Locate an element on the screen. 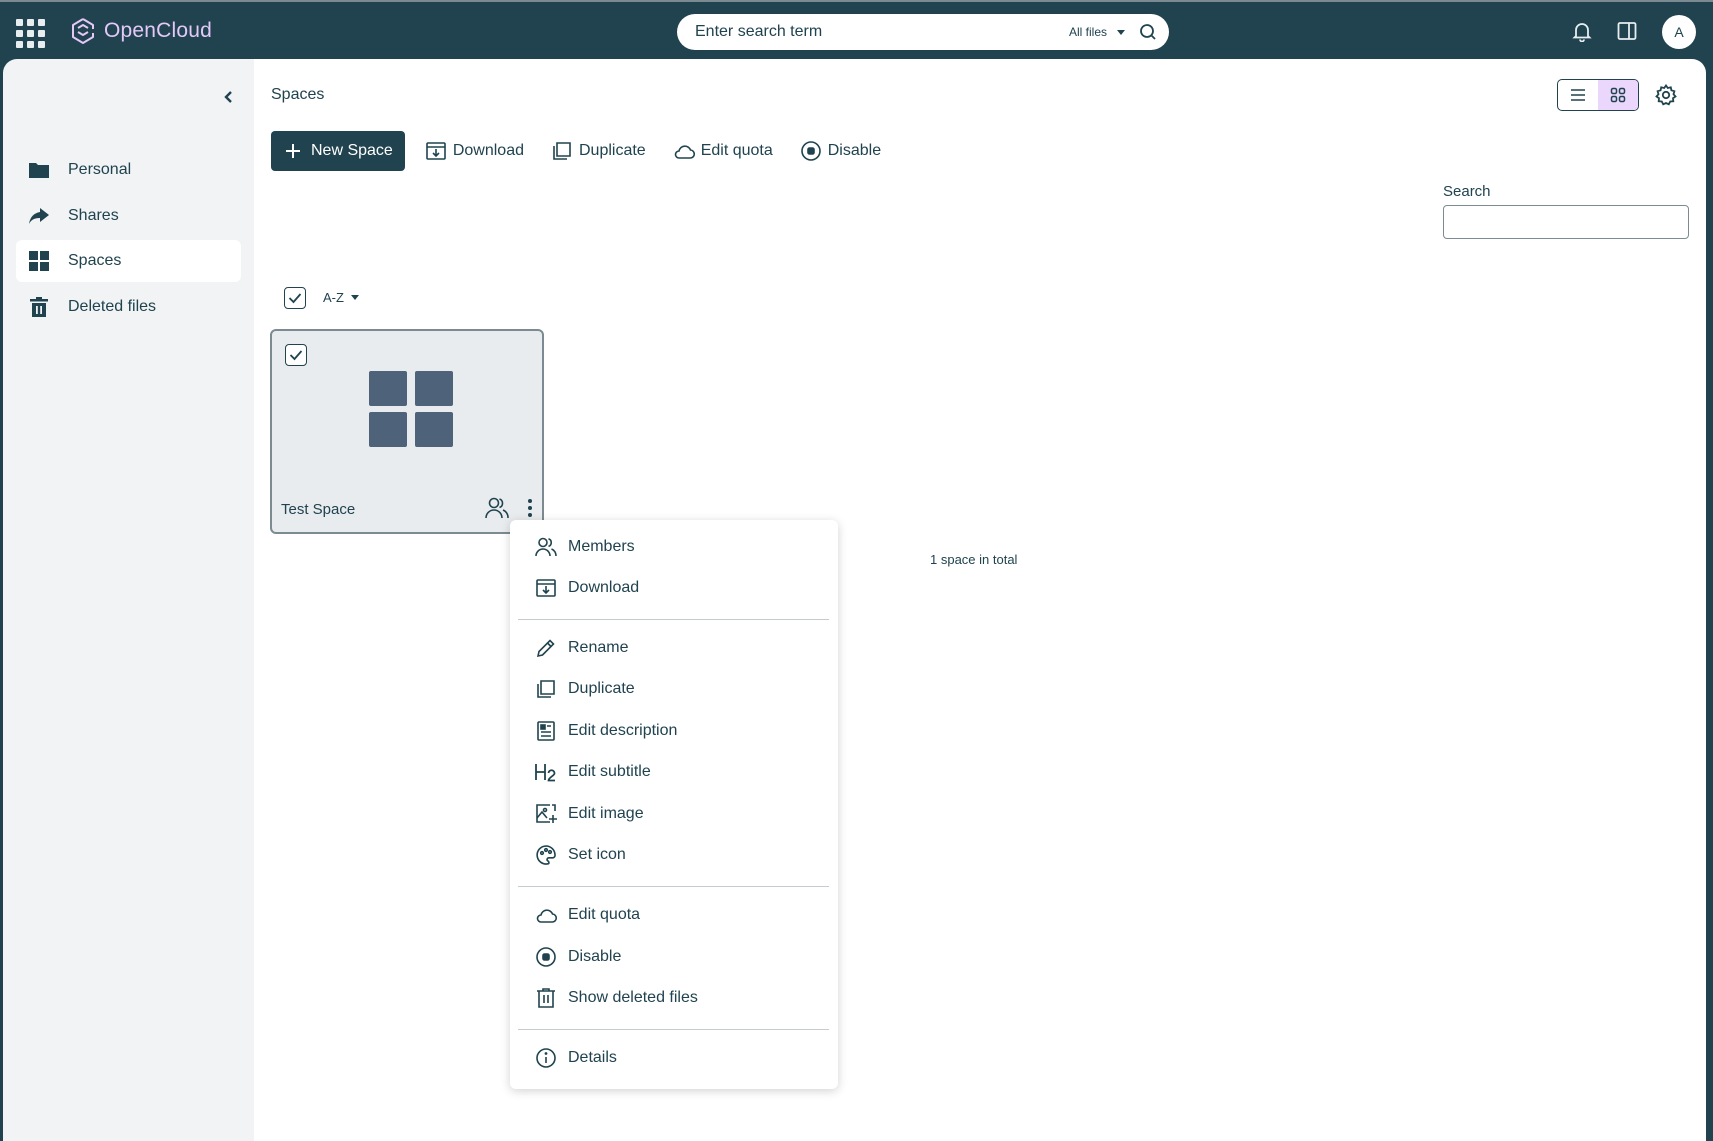  menu-item-label: Download is located at coordinates (604, 587).